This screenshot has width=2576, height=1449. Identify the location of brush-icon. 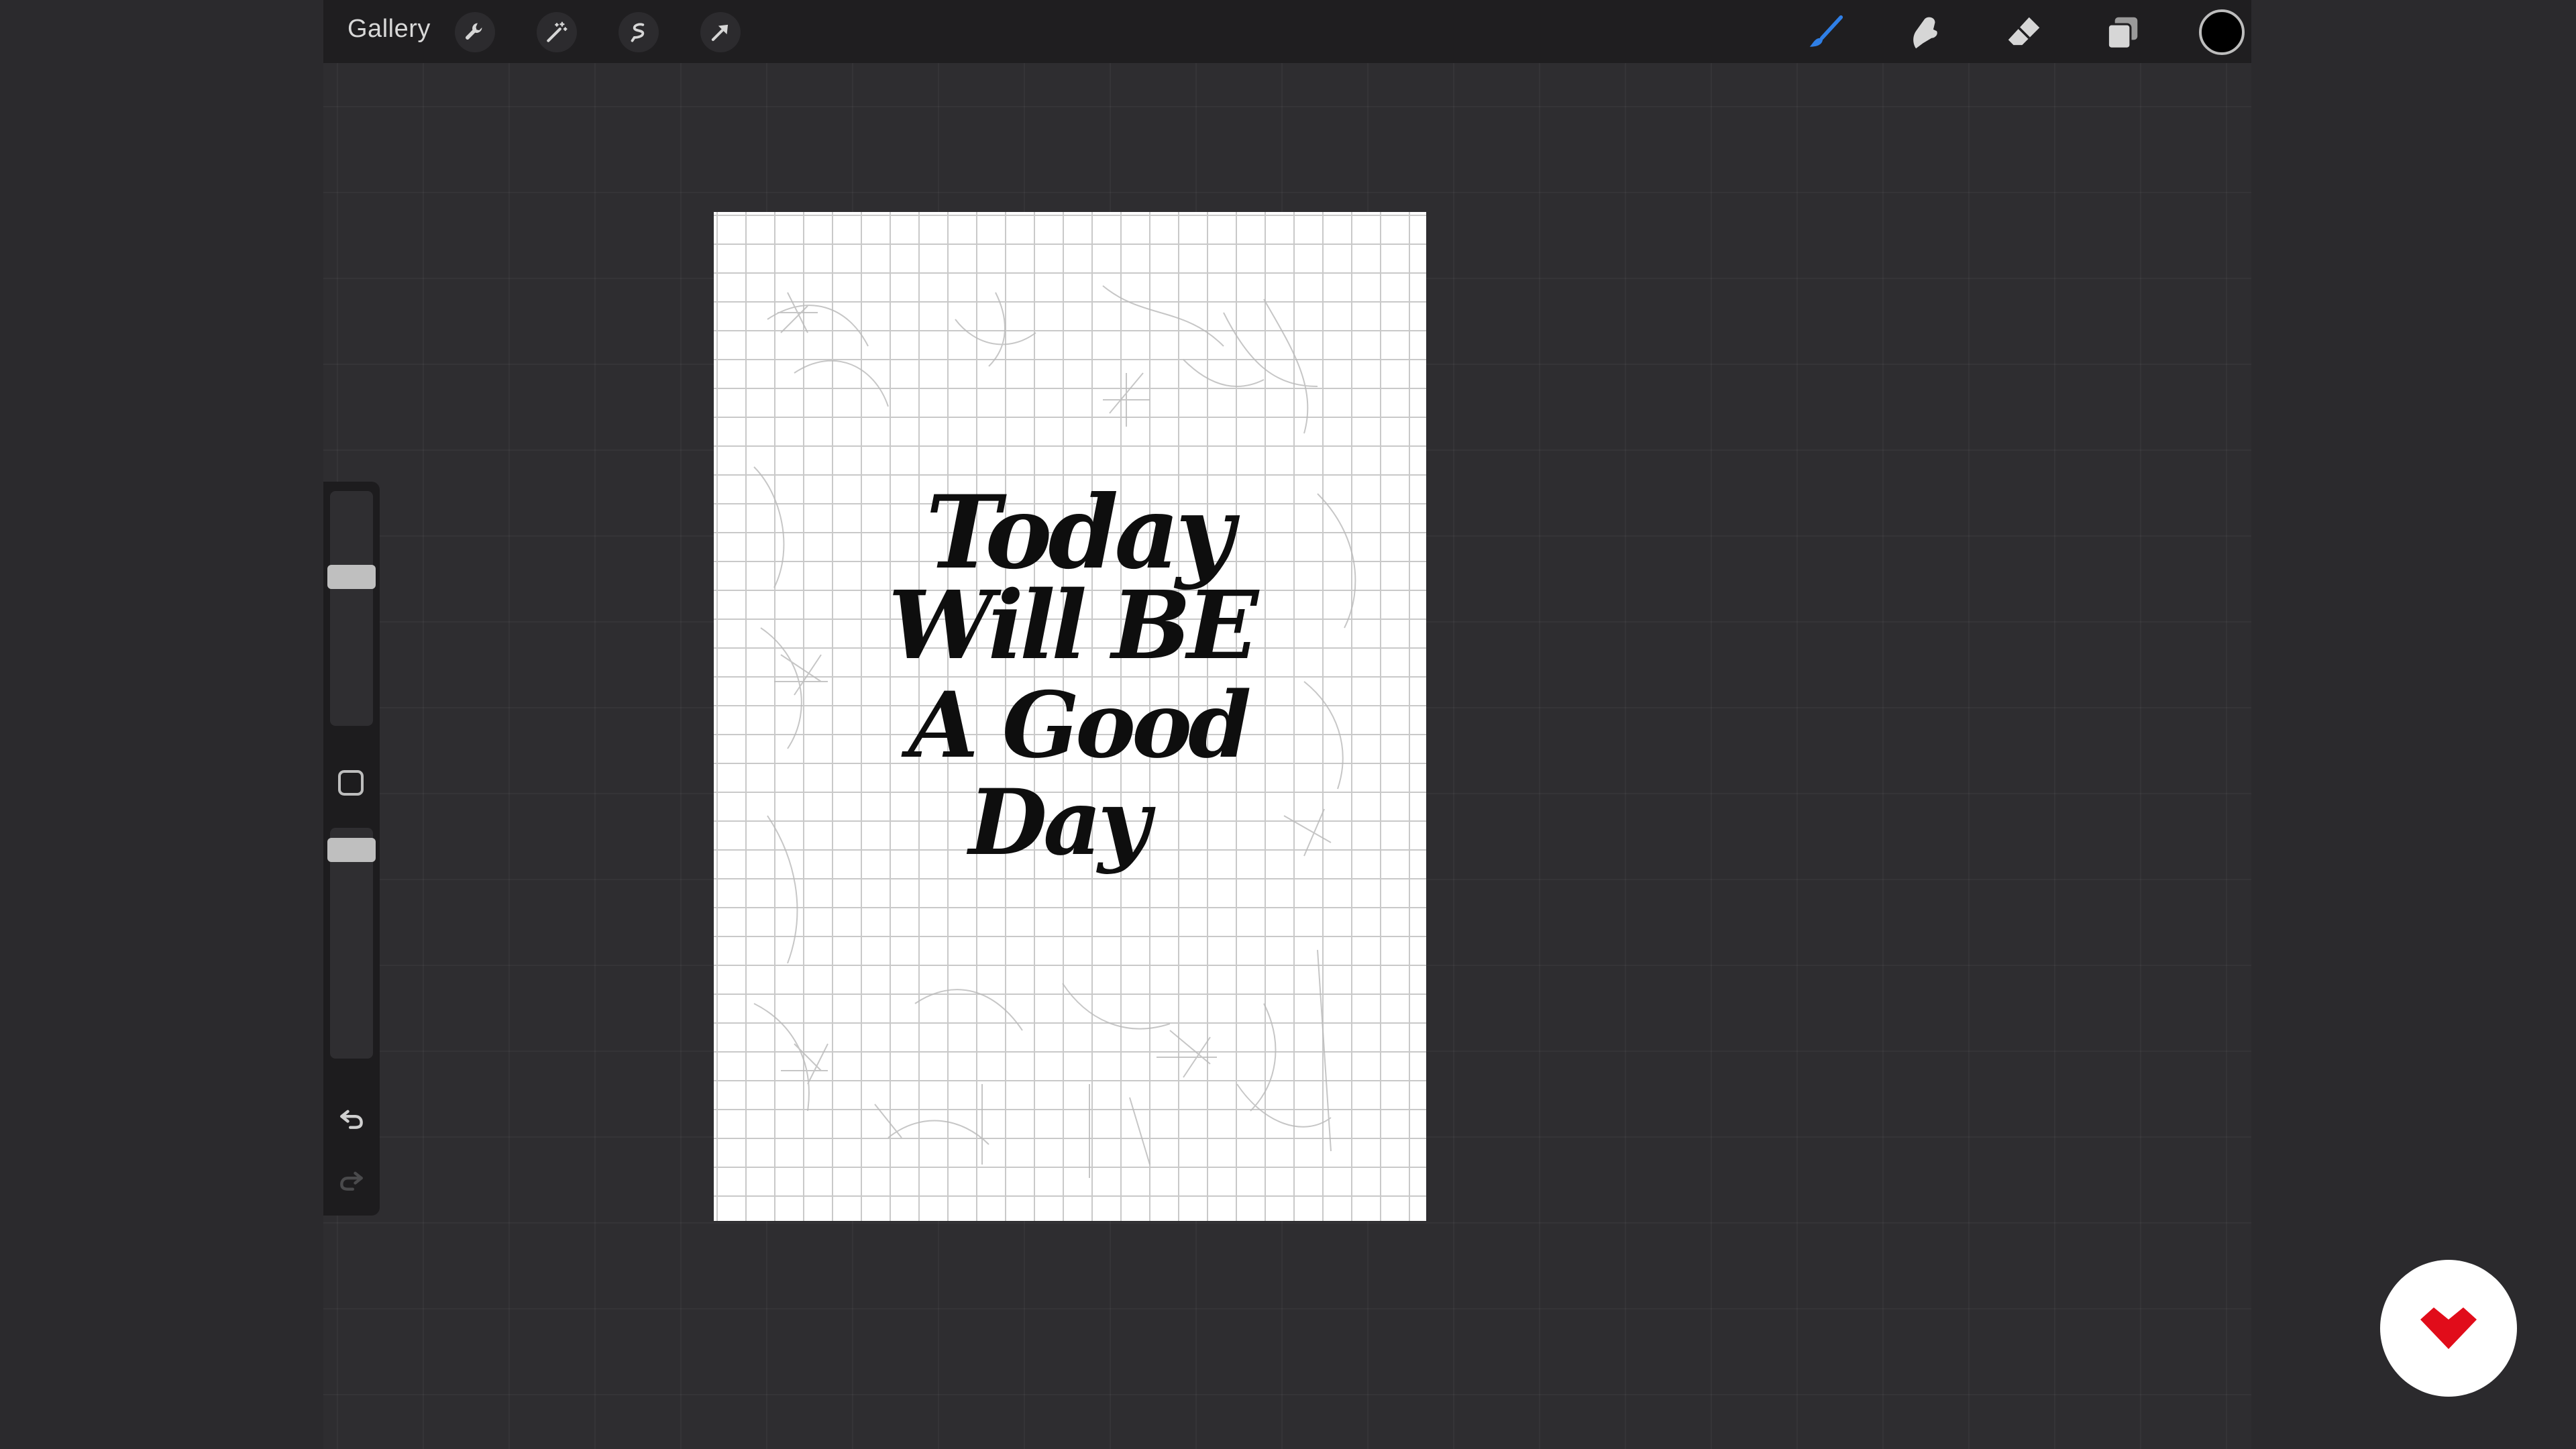
(1825, 32).